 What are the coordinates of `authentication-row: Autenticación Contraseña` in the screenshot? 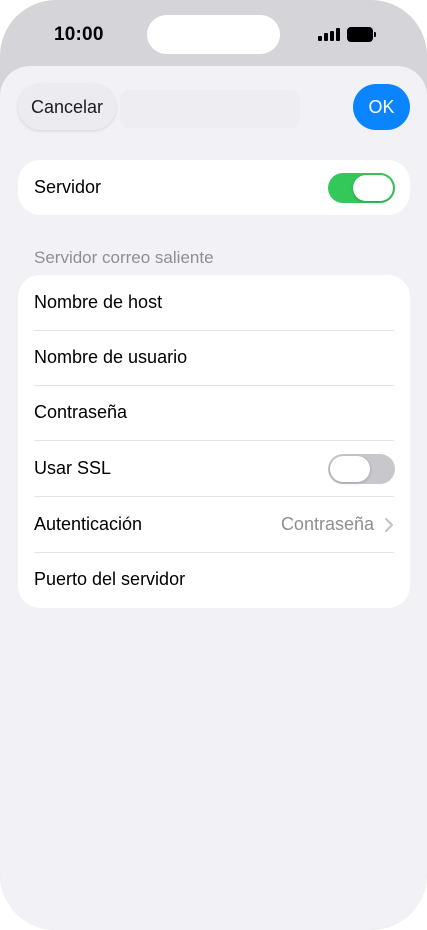 It's located at (214, 525).